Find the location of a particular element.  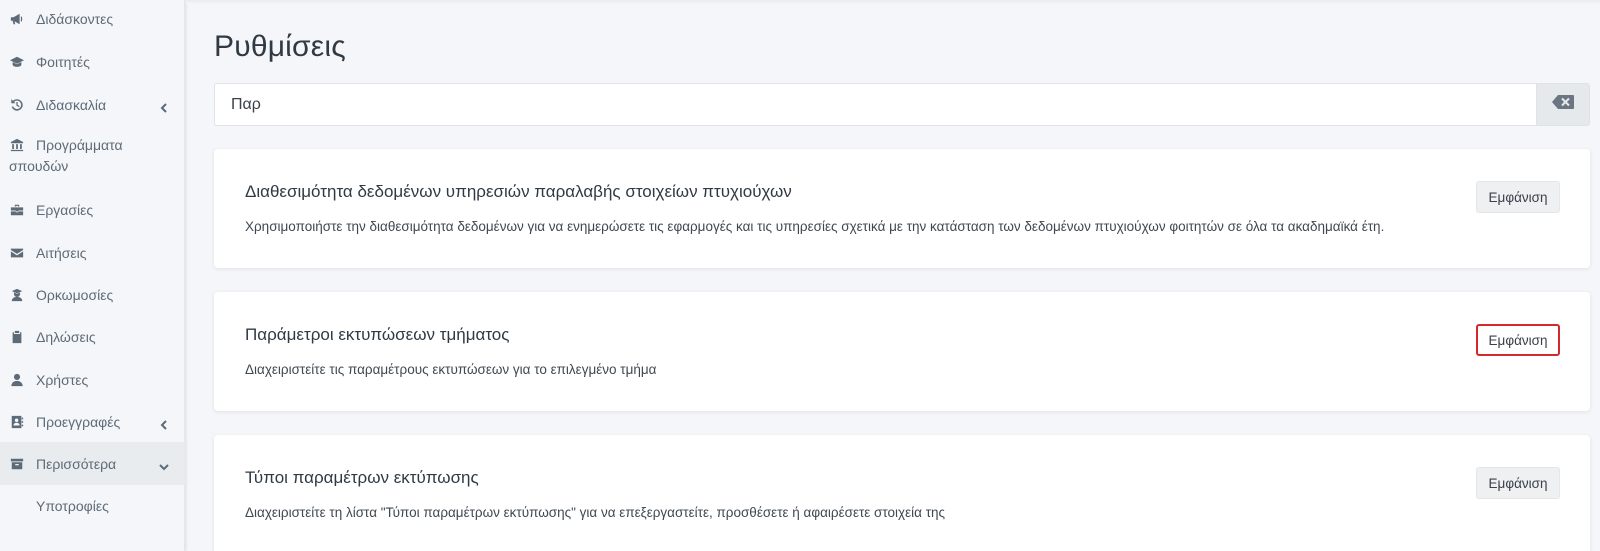

sidebar-item-label: Δηλώσεις is located at coordinates (66, 337).